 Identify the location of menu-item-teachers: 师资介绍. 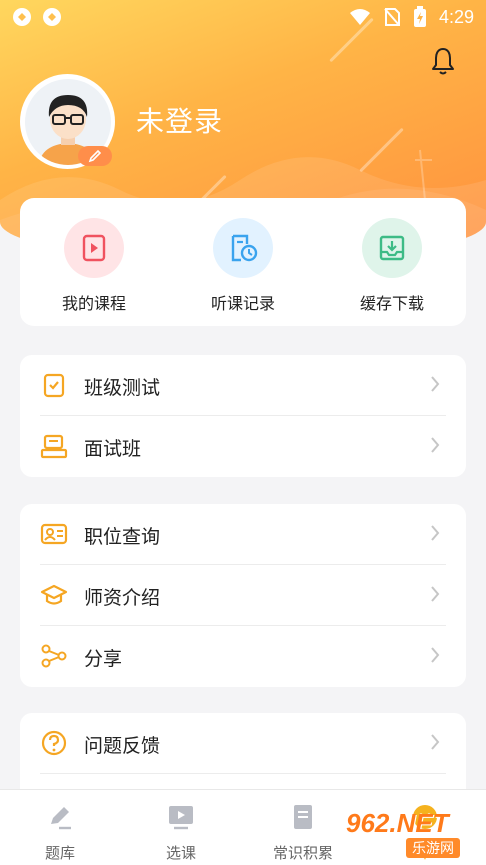
(243, 595).